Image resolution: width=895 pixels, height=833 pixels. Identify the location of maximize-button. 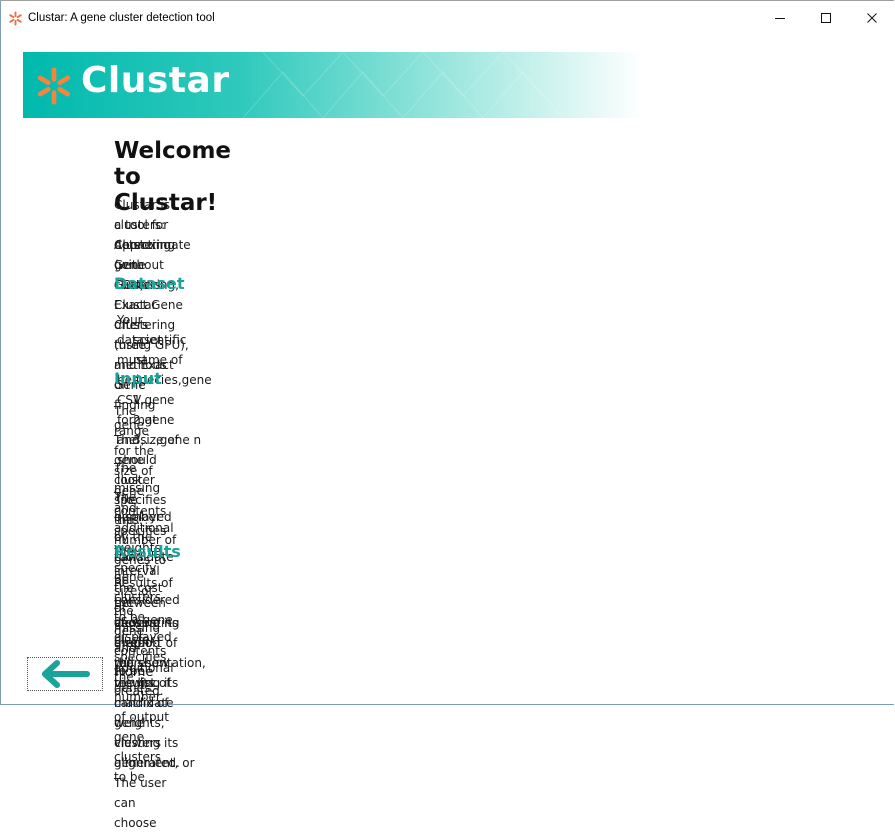
(826, 18).